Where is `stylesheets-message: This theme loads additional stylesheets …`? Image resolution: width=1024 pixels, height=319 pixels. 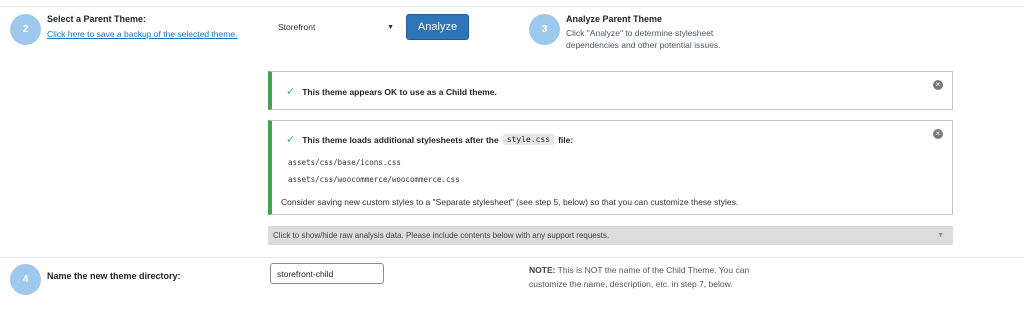
stylesheets-message: This theme loads additional stylesheets … is located at coordinates (400, 139).